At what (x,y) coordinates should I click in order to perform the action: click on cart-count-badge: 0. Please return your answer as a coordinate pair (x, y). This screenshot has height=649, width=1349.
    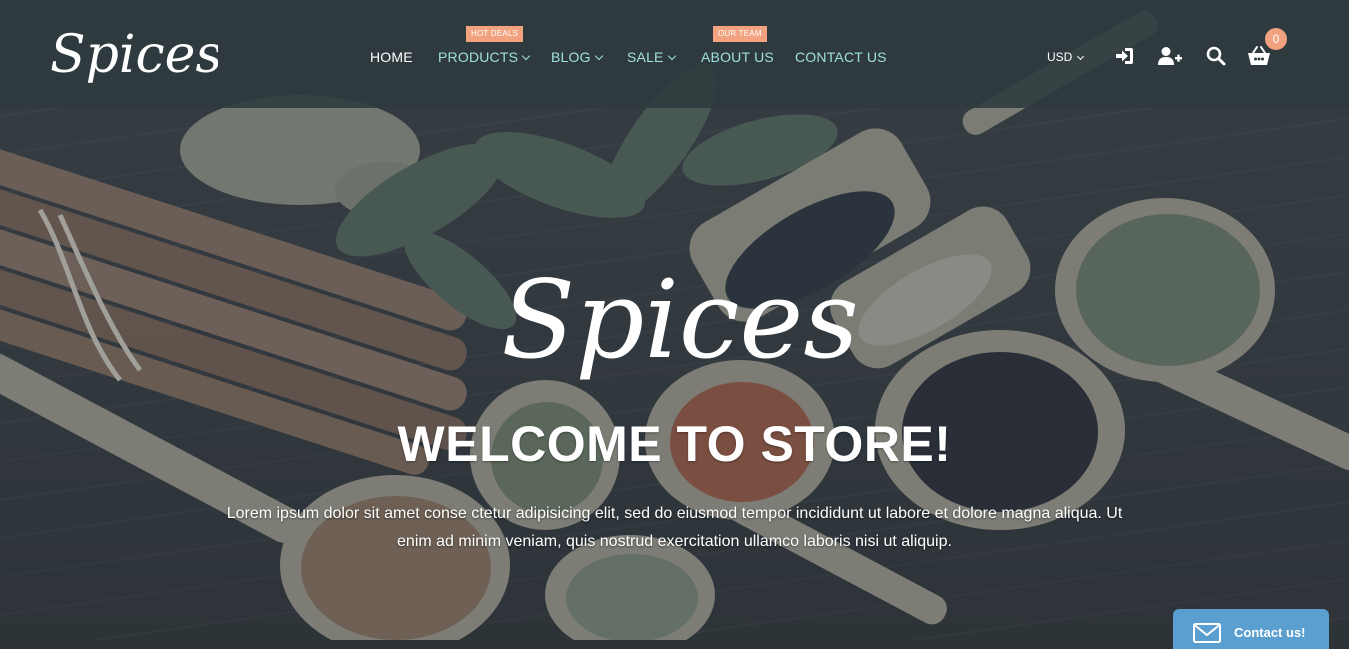
    Looking at the image, I should click on (1276, 39).